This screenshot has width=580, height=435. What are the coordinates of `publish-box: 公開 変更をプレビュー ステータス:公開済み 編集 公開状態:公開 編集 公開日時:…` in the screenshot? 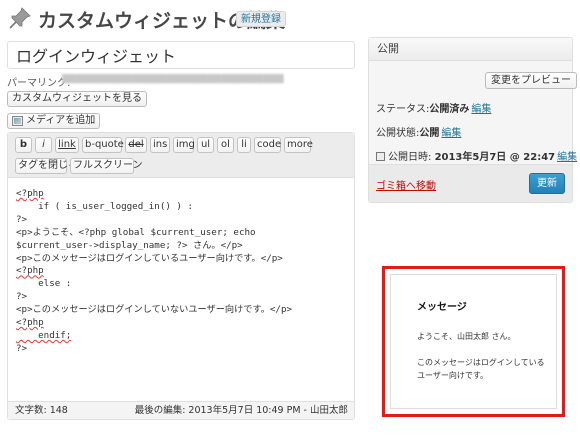 It's located at (472, 120).